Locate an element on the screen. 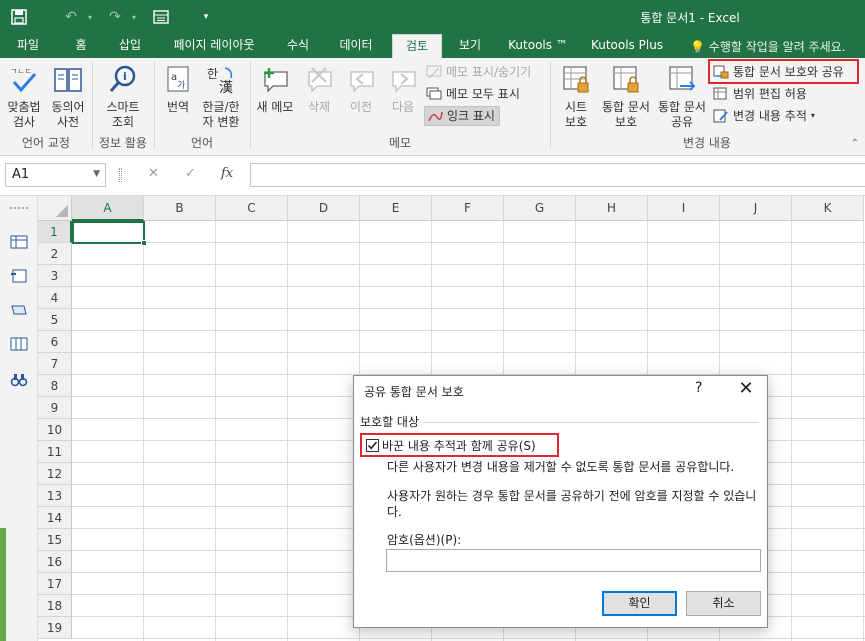 This screenshot has width=865, height=641. protect-workbook-label: 통합 문서 보호 is located at coordinates (626, 114).